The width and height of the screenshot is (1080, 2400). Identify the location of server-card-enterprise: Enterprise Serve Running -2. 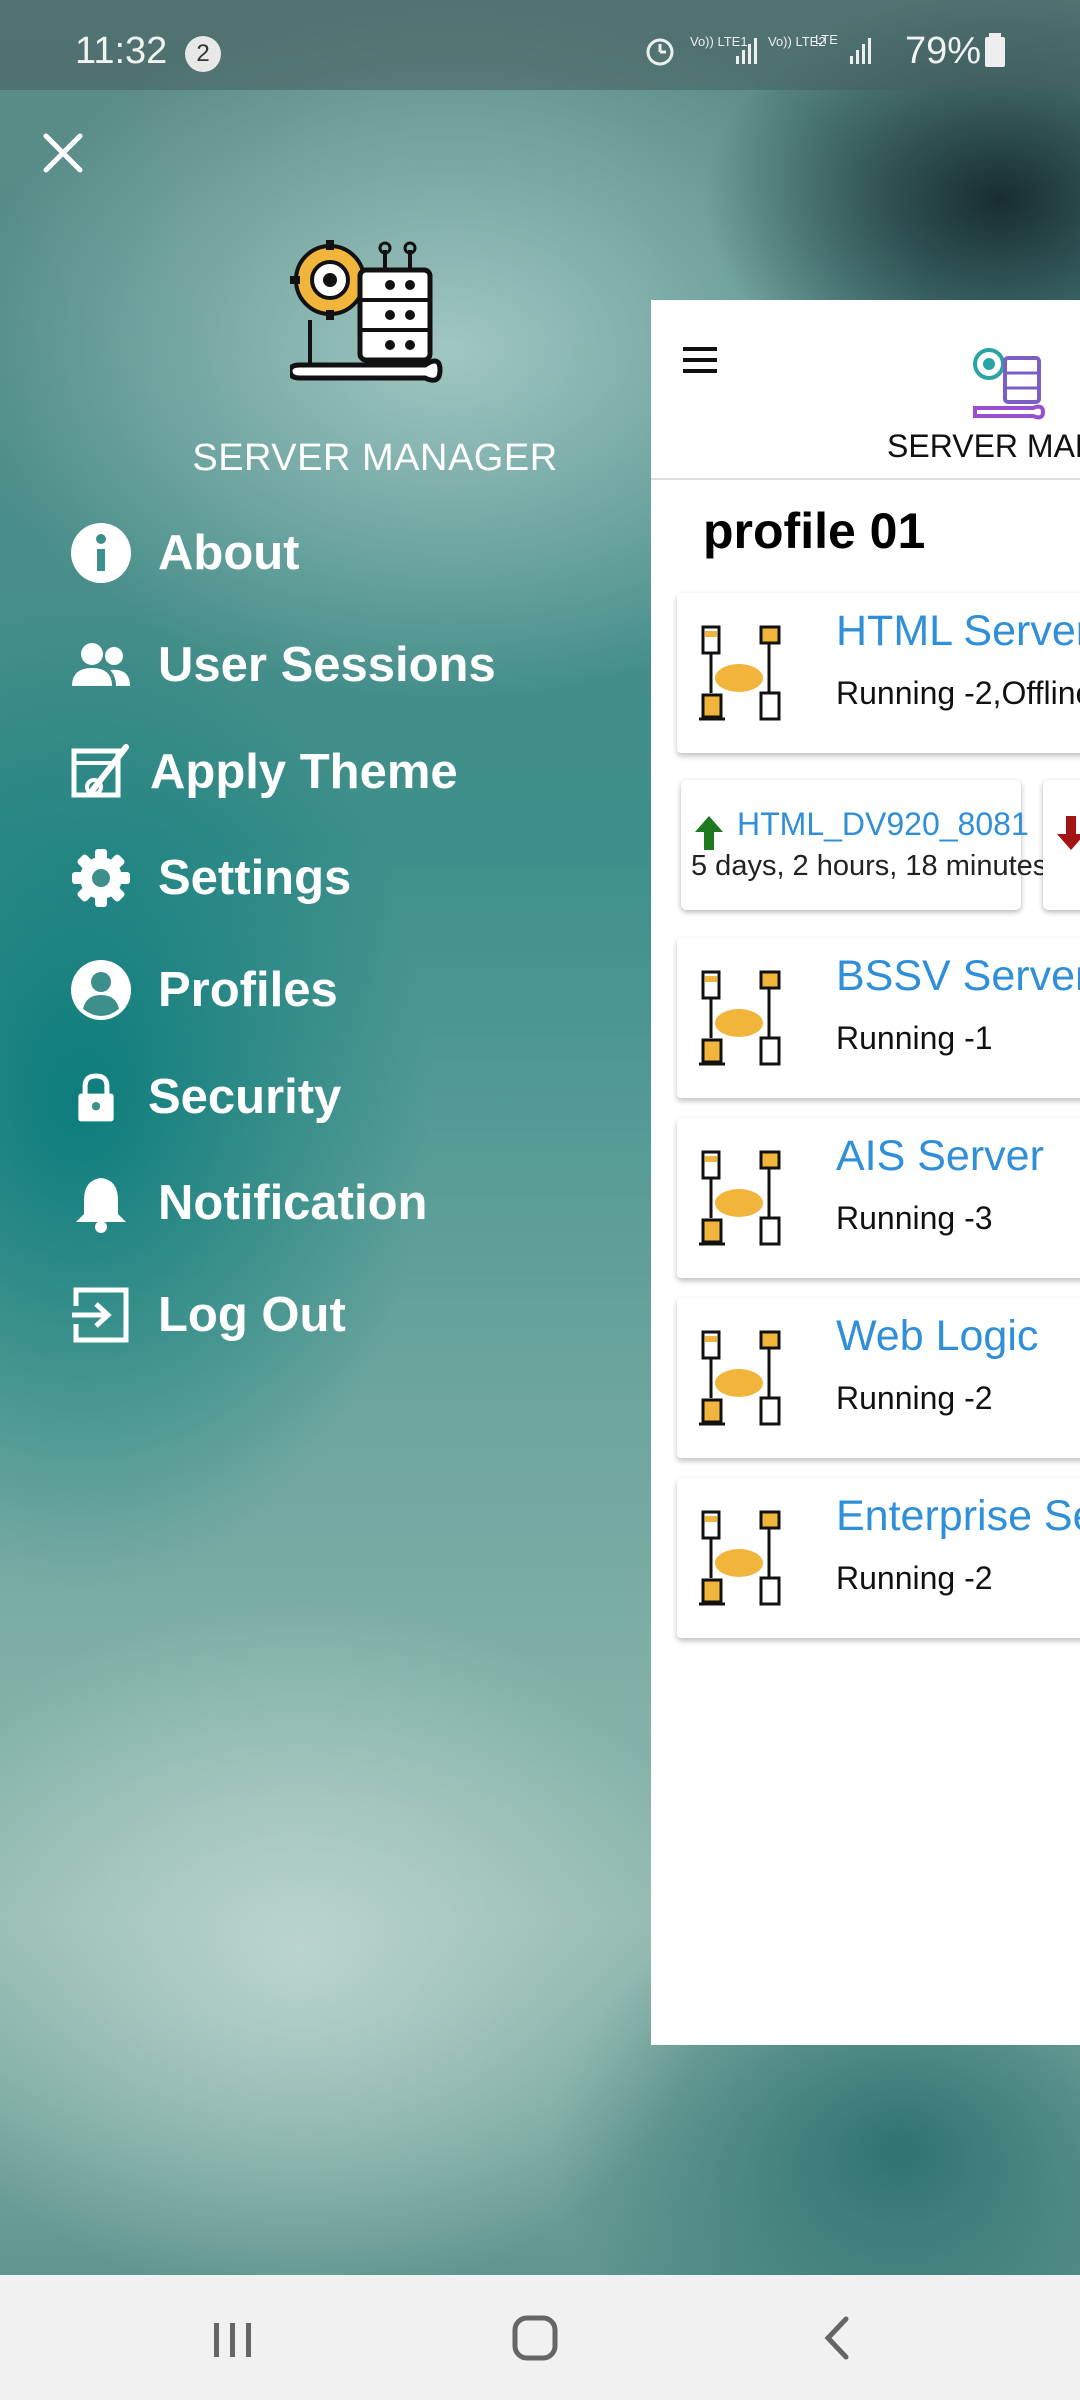
(878, 1558).